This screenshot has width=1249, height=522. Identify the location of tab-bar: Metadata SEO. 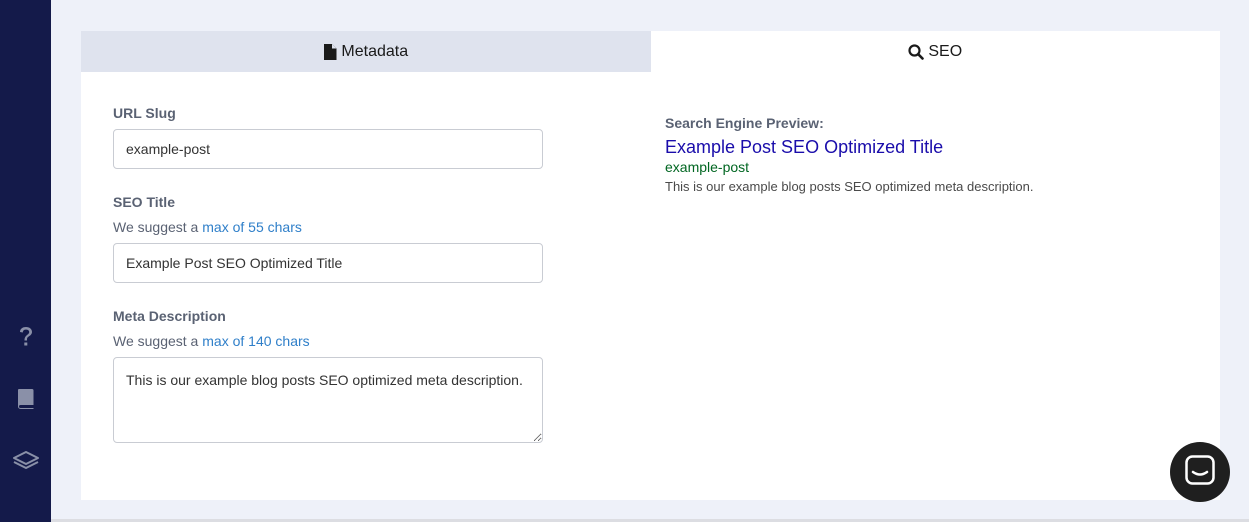
(650, 51).